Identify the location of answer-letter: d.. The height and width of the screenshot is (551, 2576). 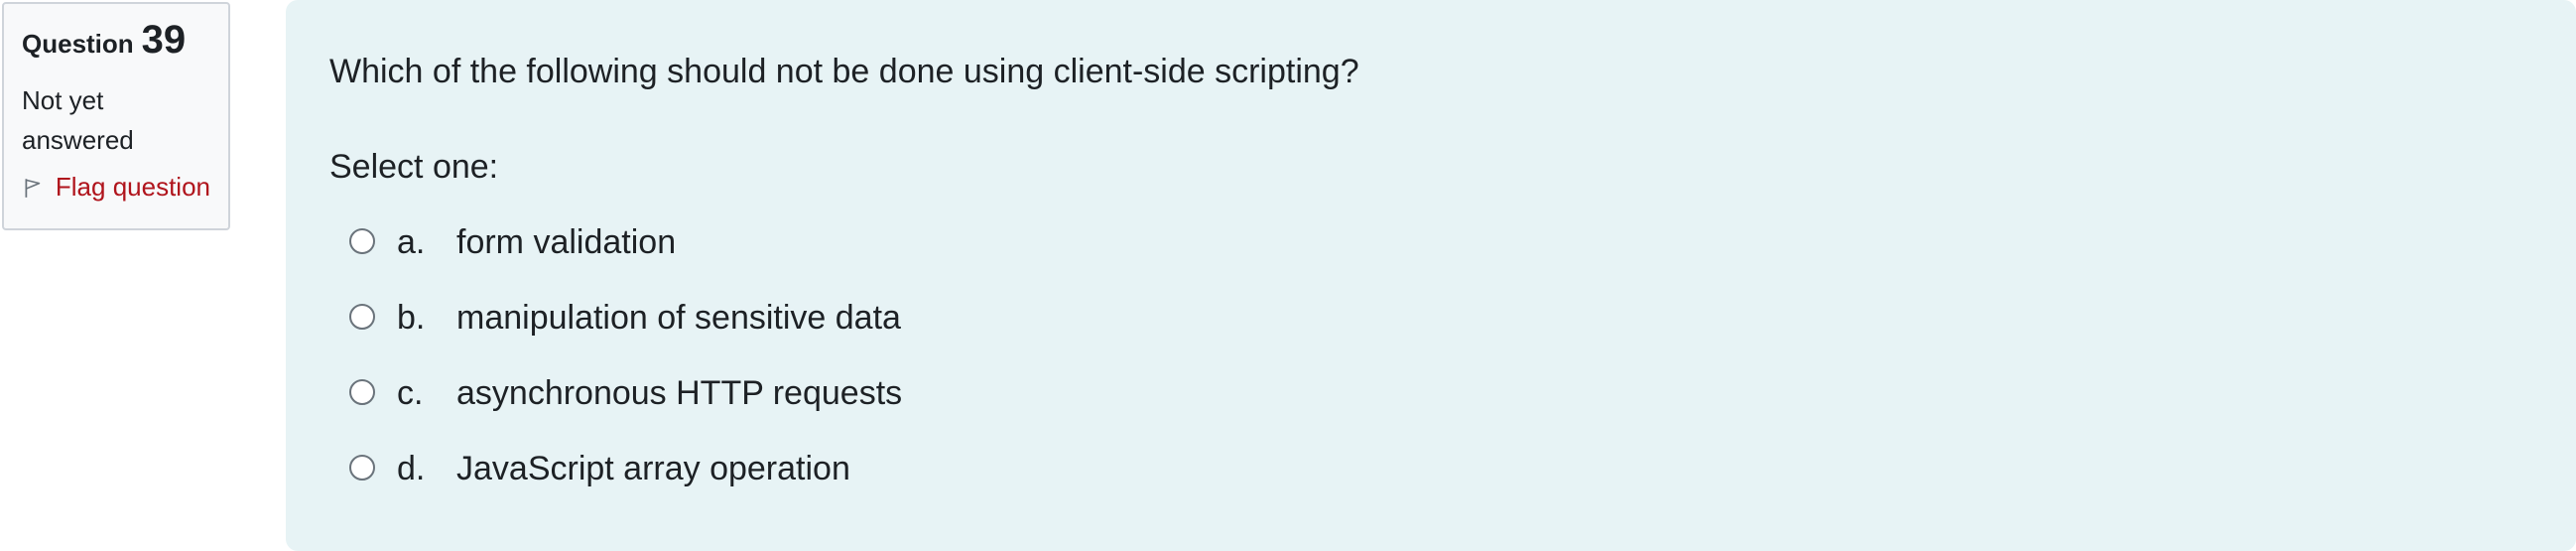
(412, 468).